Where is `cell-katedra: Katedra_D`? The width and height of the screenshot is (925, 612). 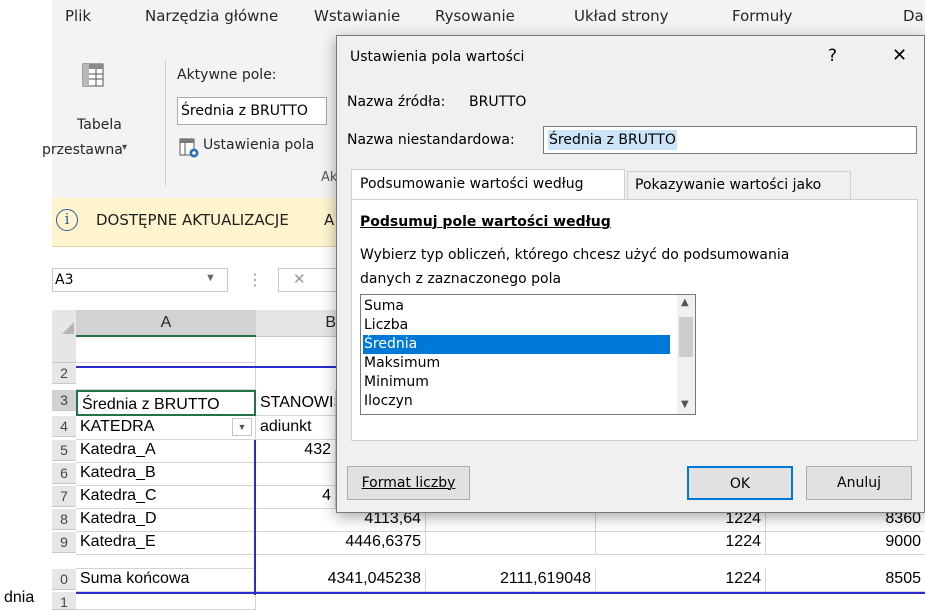
cell-katedra: Katedra_D is located at coordinates (166, 520).